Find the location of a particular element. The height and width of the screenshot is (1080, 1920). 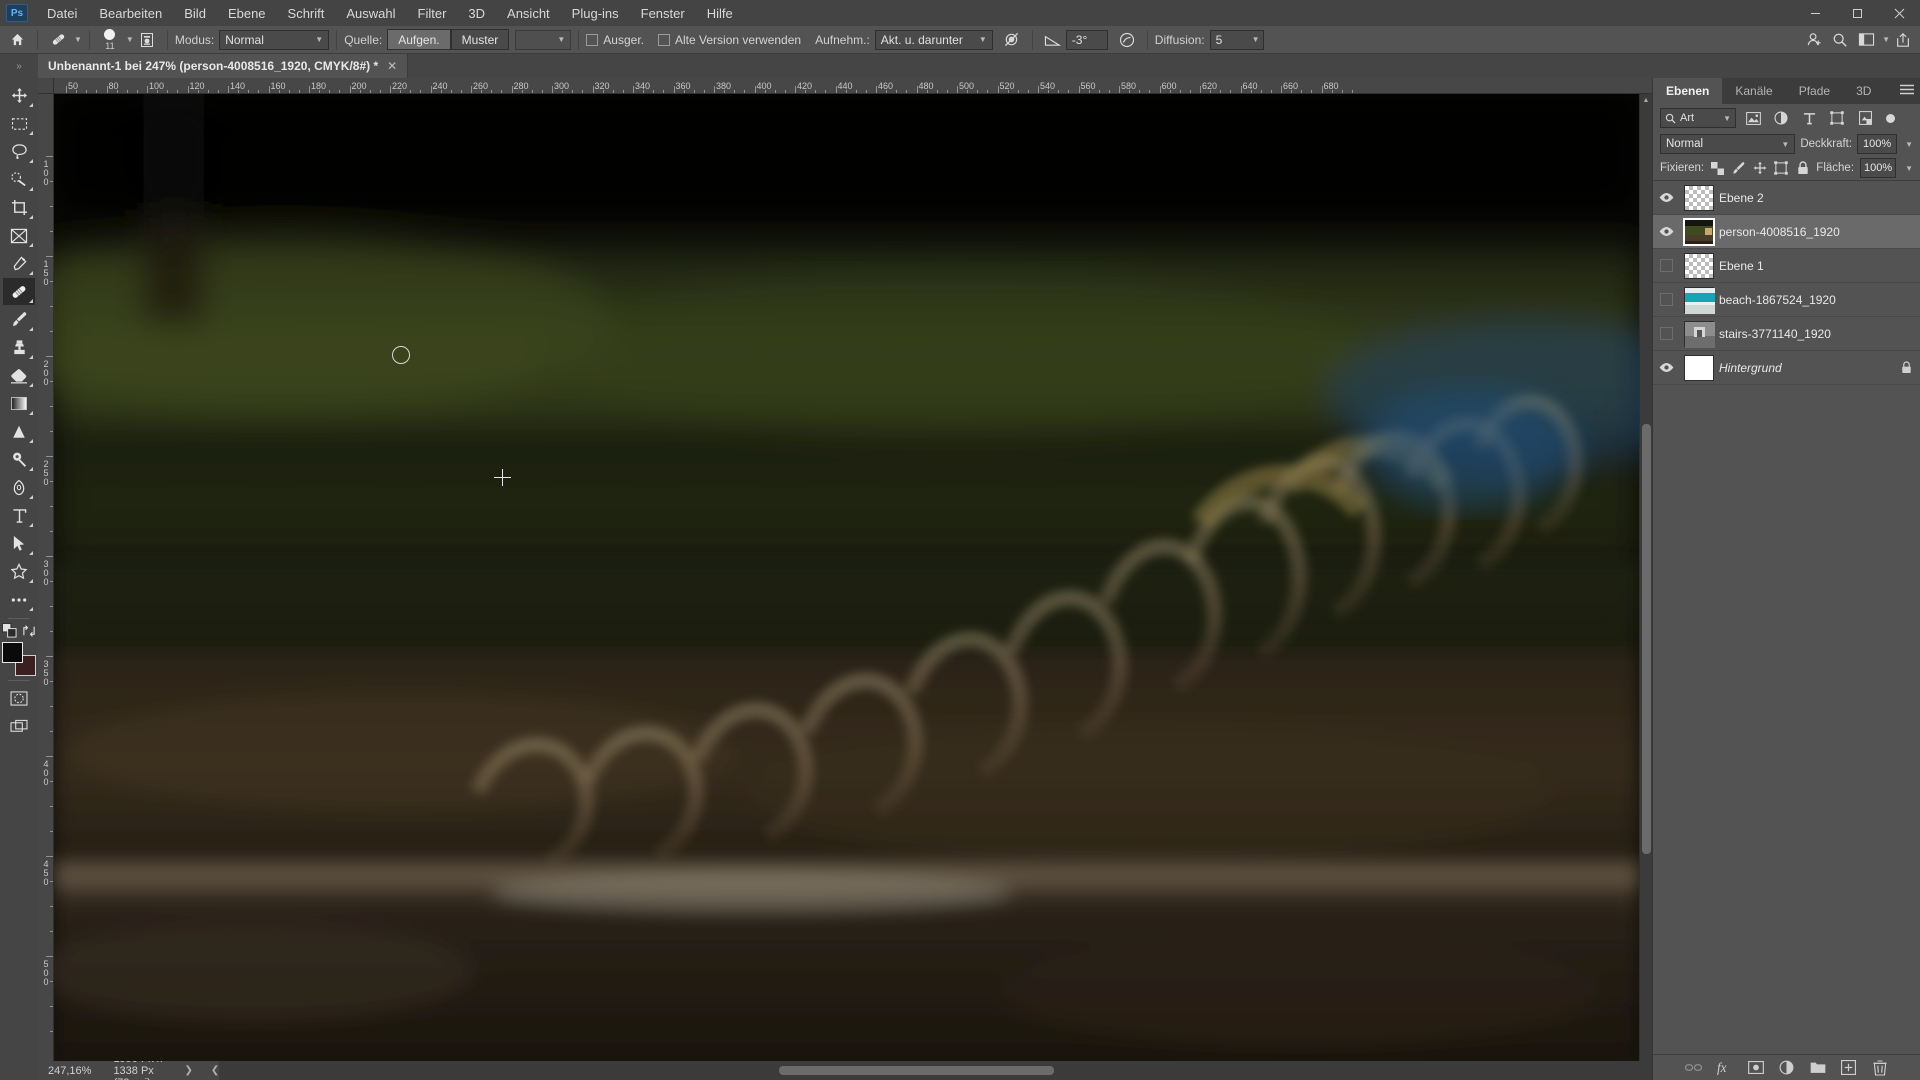

layer-row: Ebene 1 is located at coordinates (1786, 266).